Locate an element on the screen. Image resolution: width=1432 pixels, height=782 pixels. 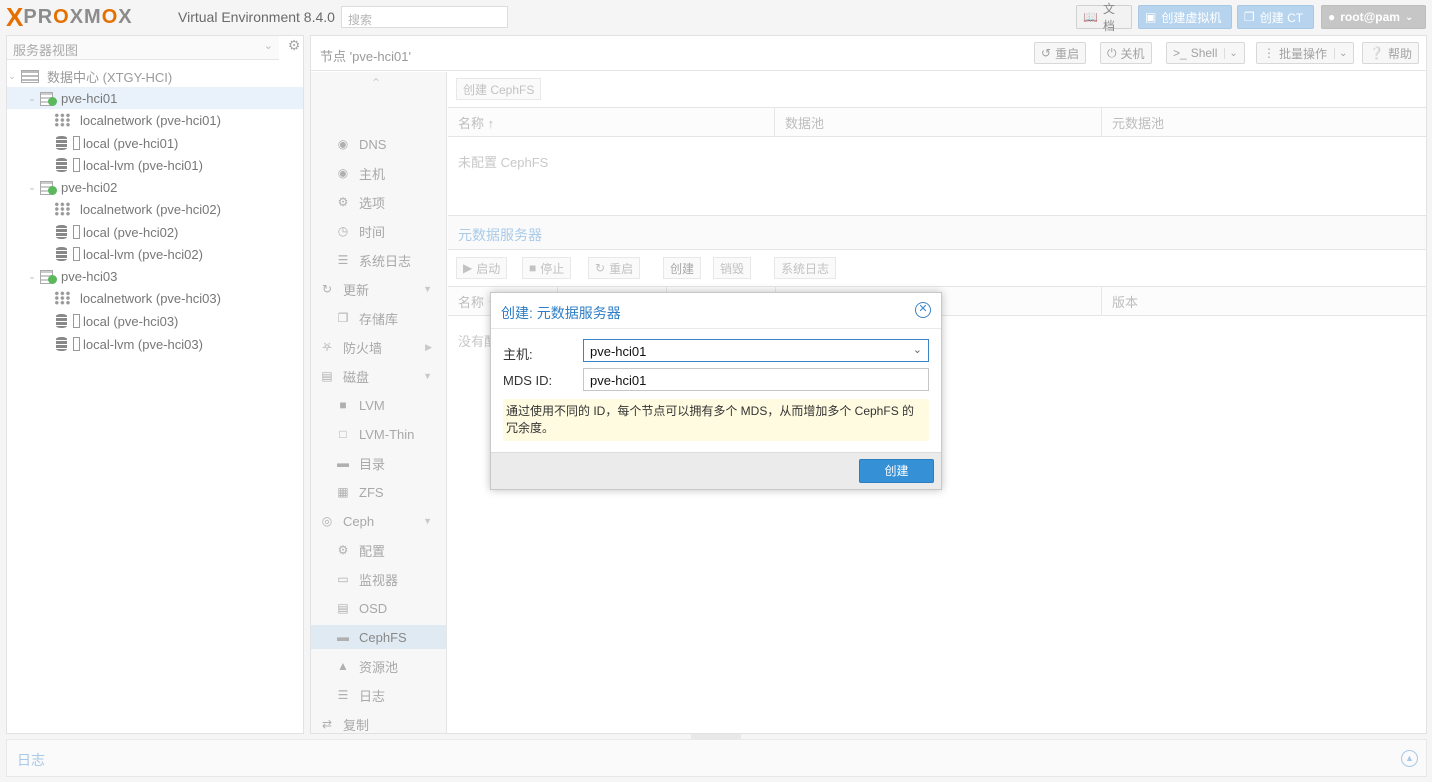
nav-hosts: ◉ 主机 is located at coordinates (378, 173).